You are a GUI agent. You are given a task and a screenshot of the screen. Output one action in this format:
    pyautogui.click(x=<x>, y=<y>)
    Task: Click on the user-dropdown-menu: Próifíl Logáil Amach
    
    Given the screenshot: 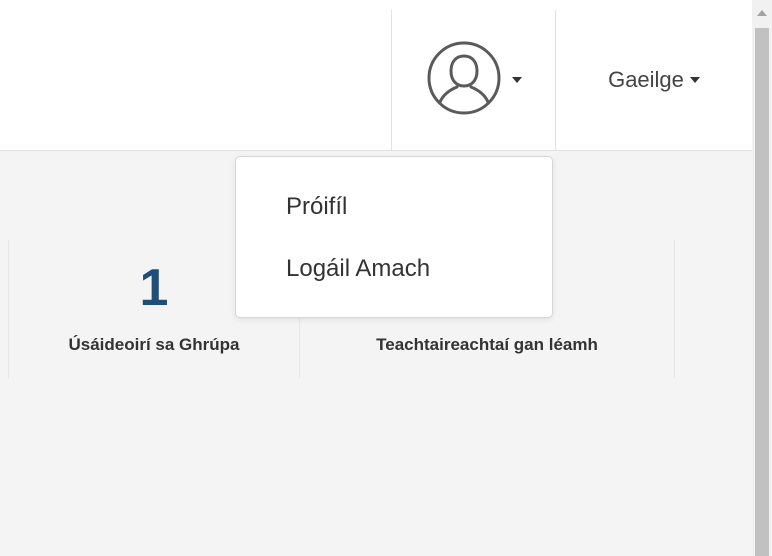 What is the action you would take?
    pyautogui.click(x=394, y=237)
    